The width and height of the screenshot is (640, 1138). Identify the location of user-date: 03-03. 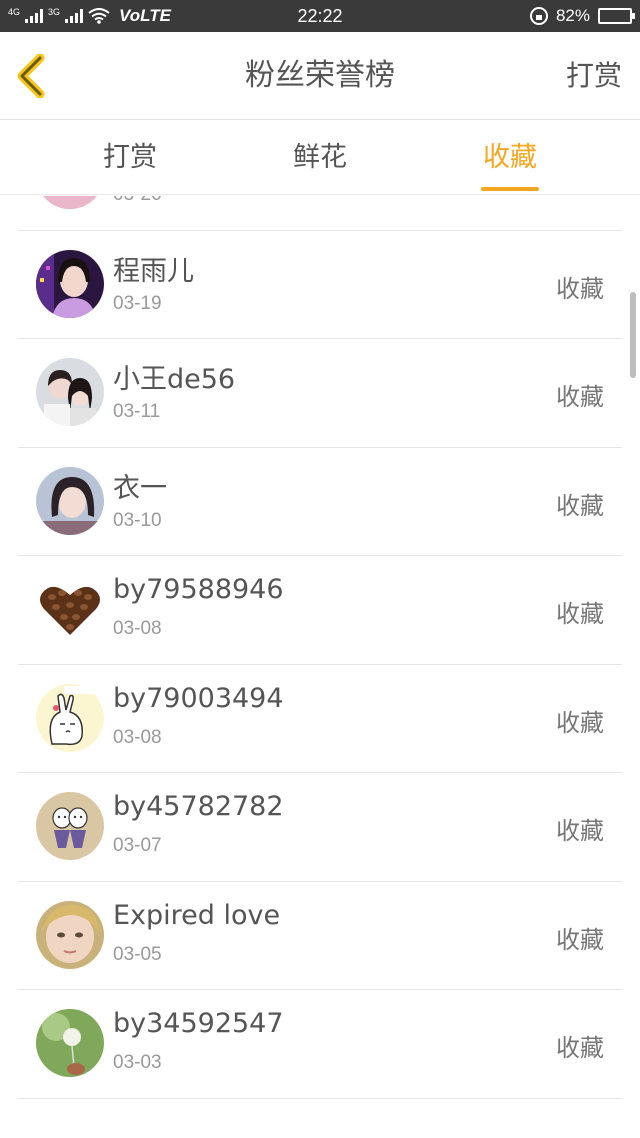
(137, 1062).